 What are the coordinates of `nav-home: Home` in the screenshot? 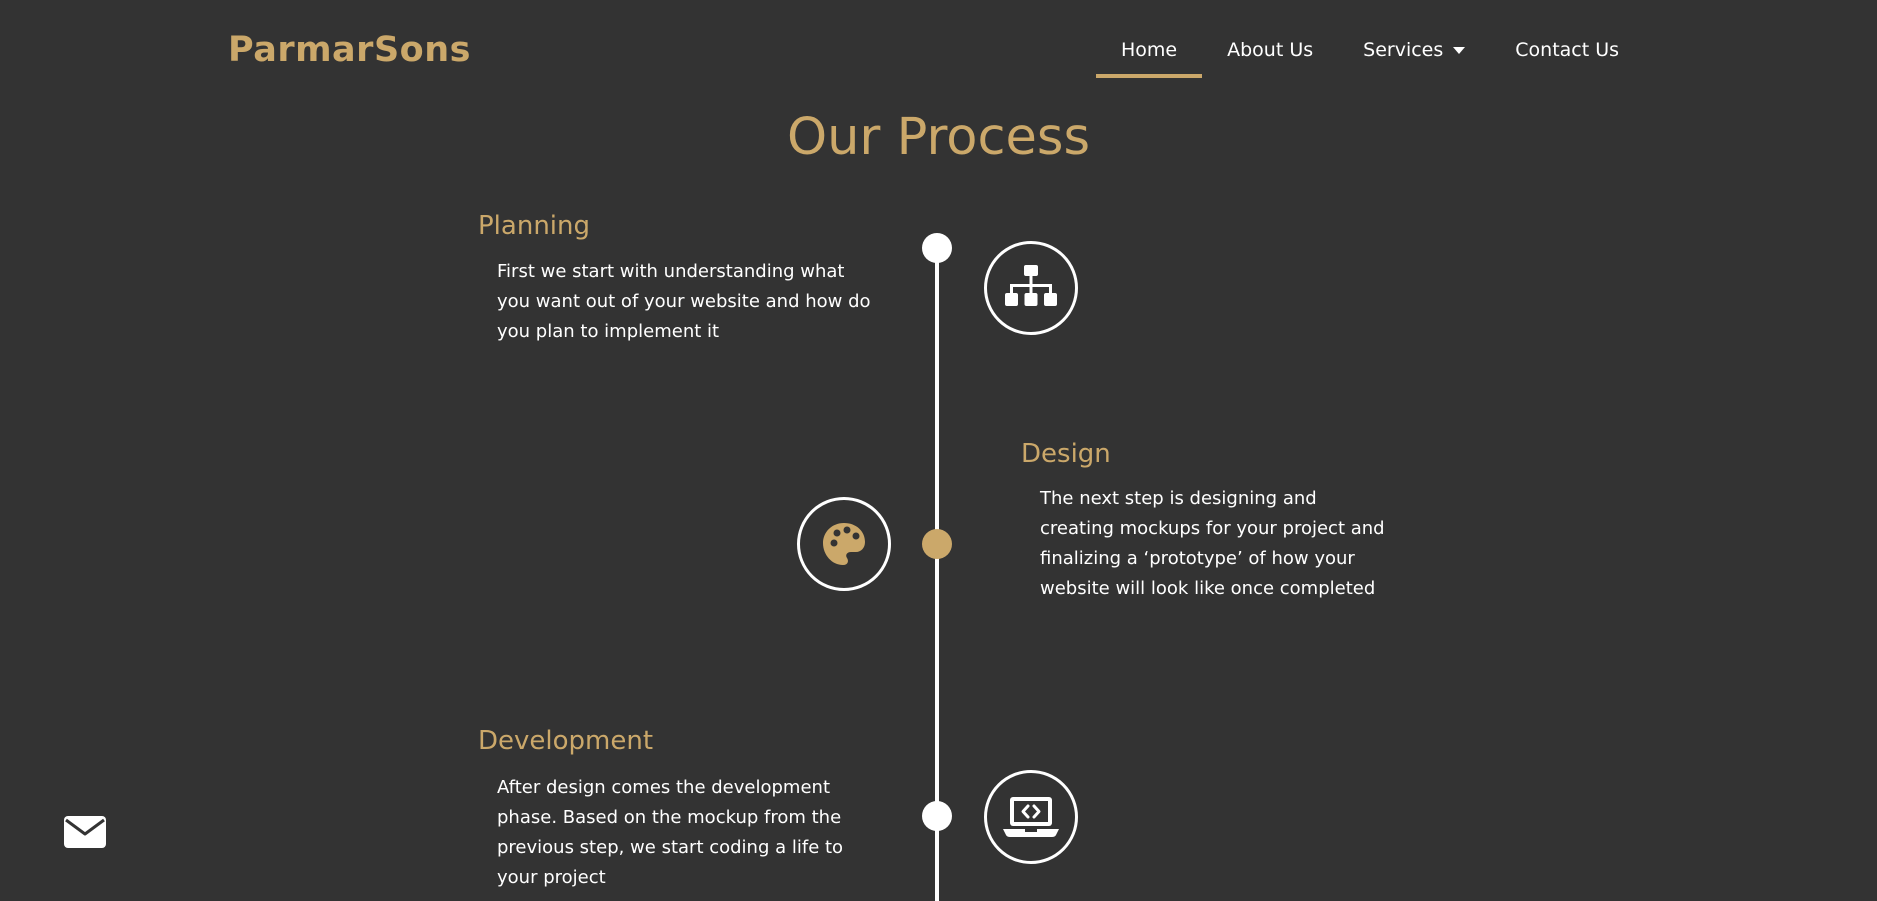 It's located at (1149, 54).